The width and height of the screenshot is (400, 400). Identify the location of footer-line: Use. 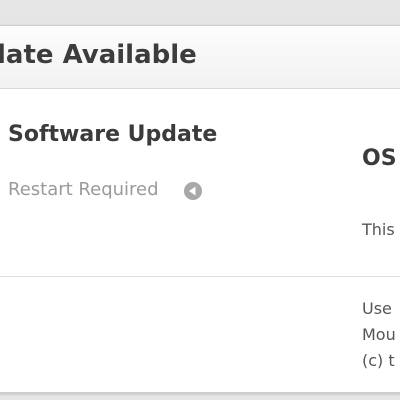
(377, 308).